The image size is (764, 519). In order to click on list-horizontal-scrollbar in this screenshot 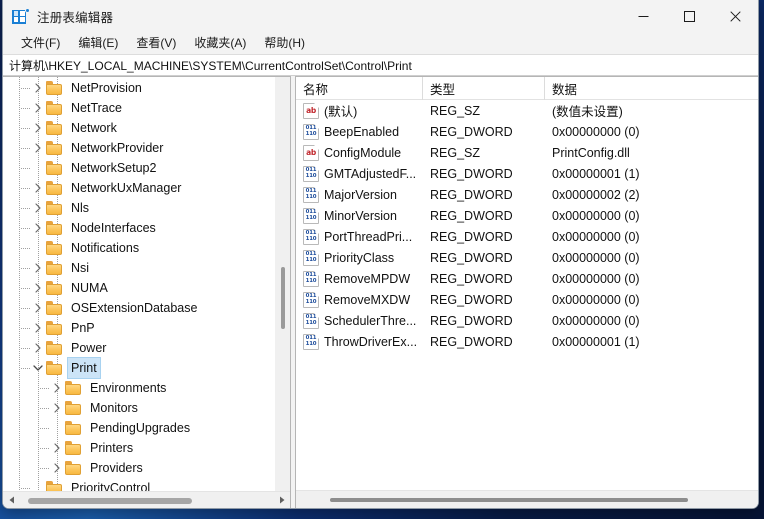, I will do `click(527, 499)`.